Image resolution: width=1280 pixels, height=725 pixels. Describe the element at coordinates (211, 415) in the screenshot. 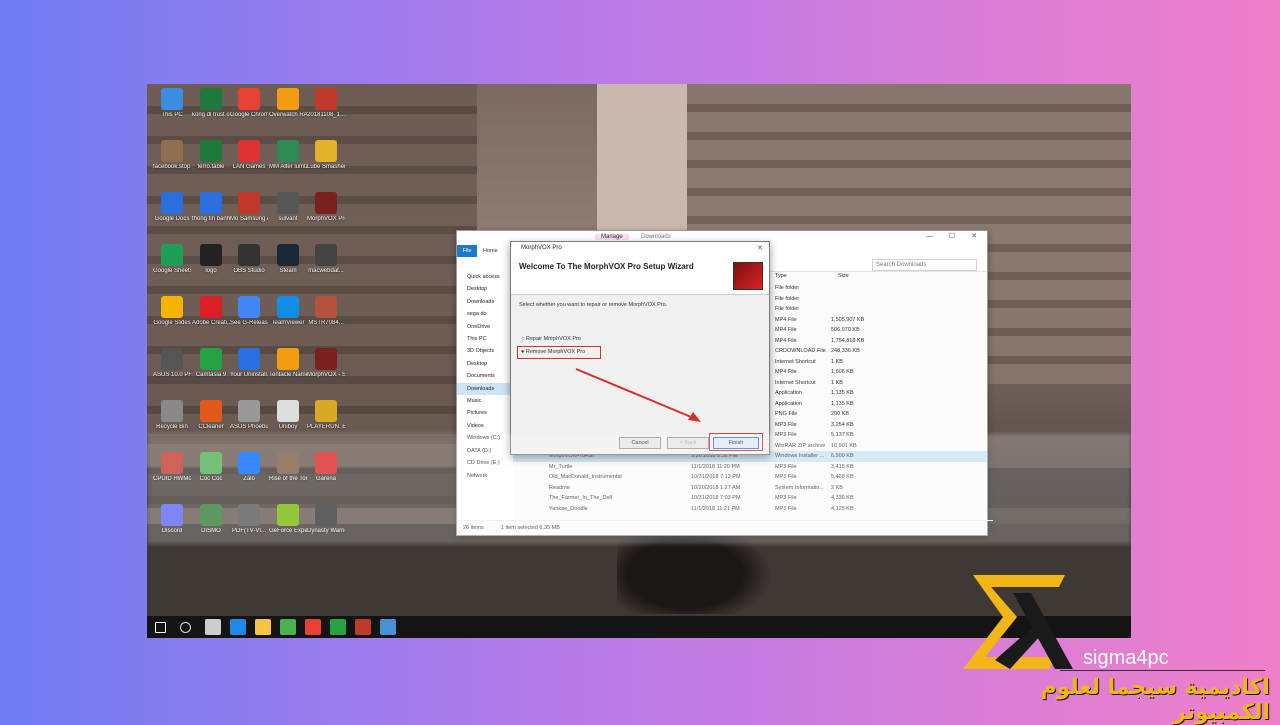

I see `desktop-icon: CCleaner` at that location.